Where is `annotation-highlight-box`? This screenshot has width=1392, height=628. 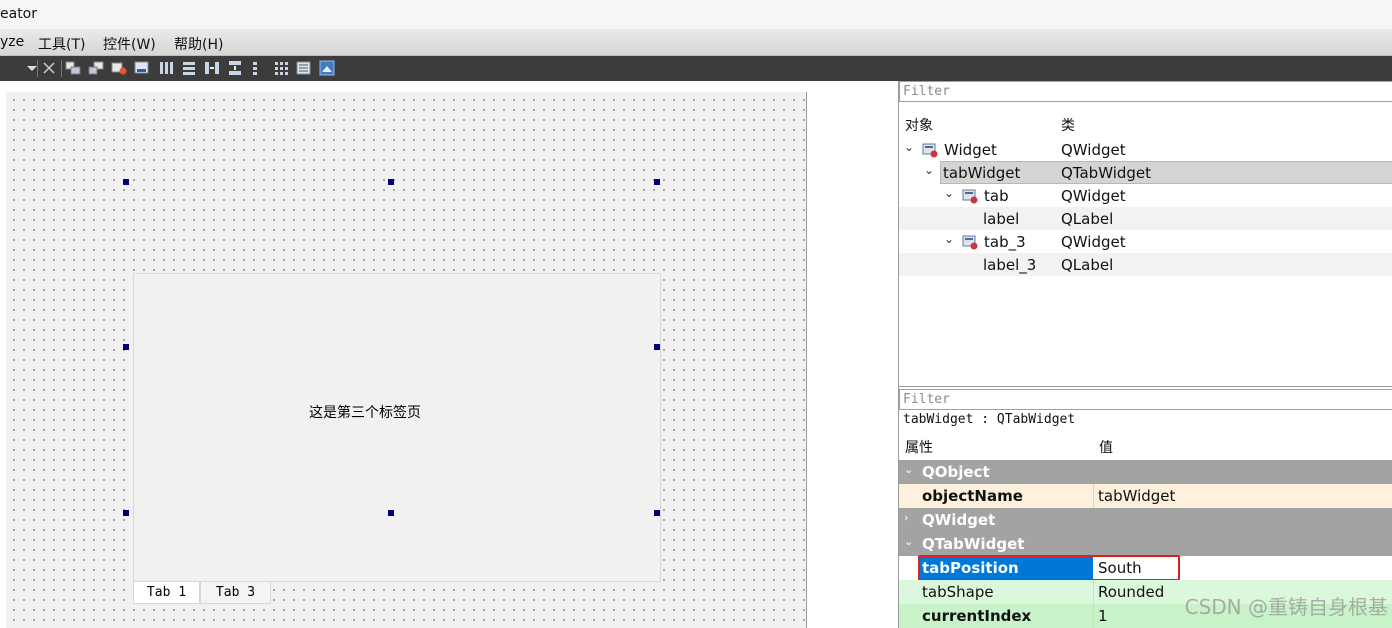 annotation-highlight-box is located at coordinates (1049, 568).